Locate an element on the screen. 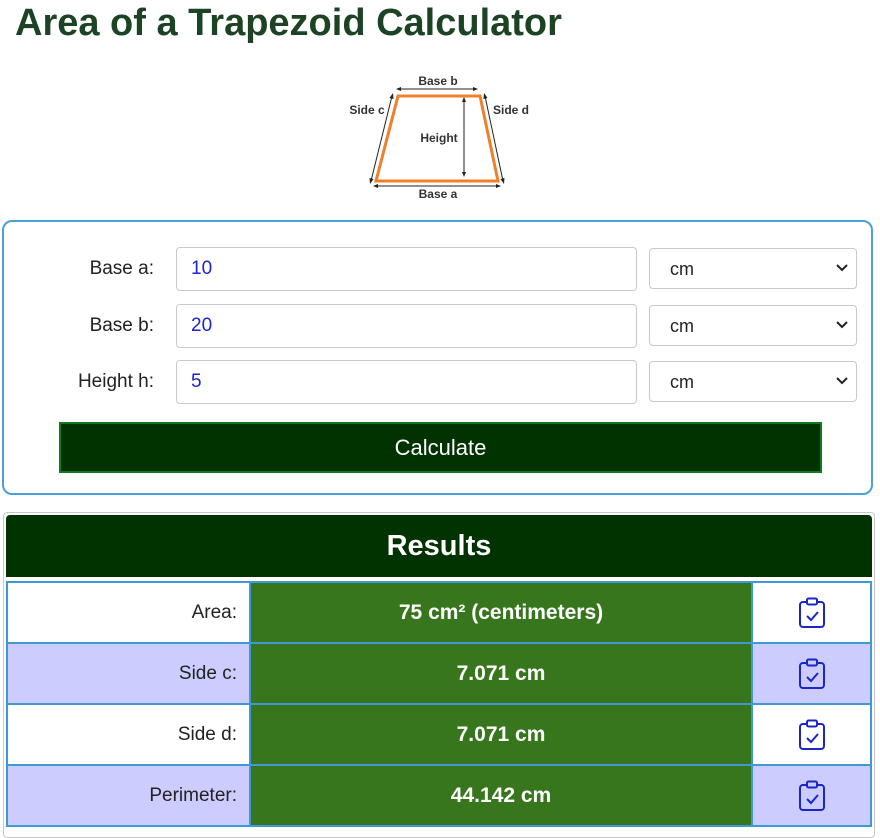 This screenshot has width=880, height=838. result-value: 75 cm² (centimeters) is located at coordinates (501, 612).